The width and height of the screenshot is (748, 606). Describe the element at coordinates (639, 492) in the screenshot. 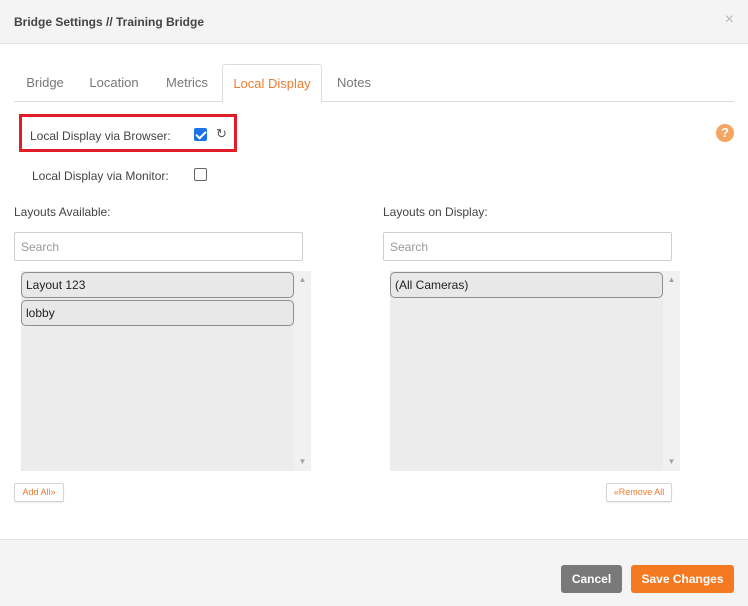

I see `remove-all-button: «Remove All` at that location.